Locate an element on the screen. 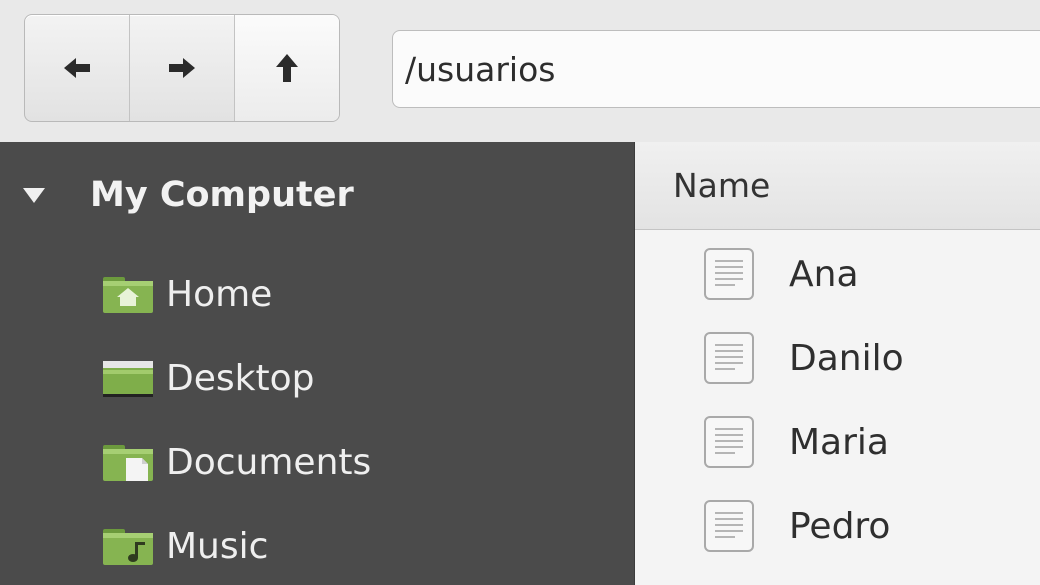 The image size is (1040, 585). forward-button is located at coordinates (182, 68).